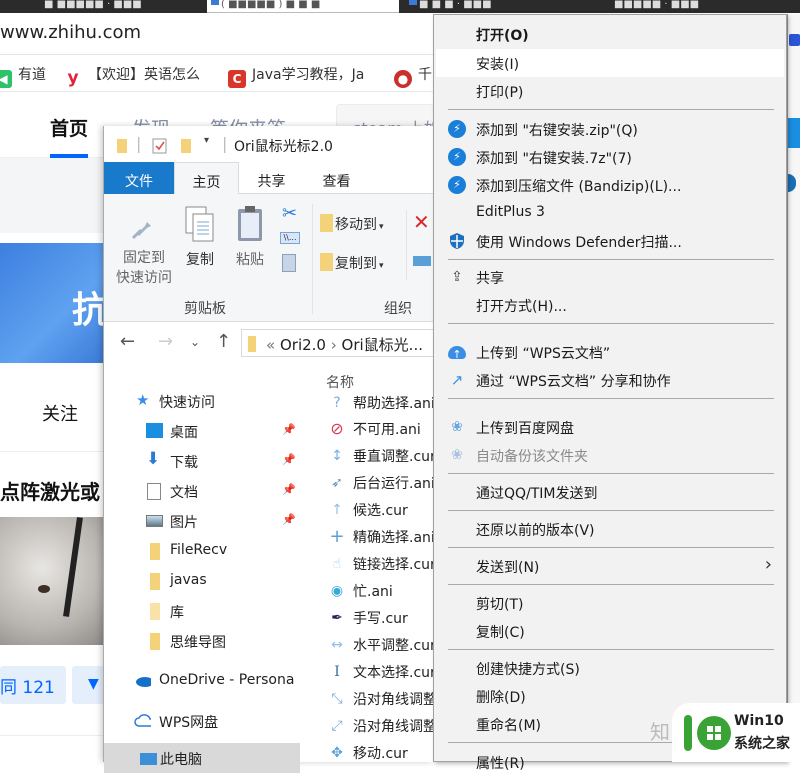 This screenshot has width=800, height=776. I want to click on bookmark-youdao: ◀ 有道, so click(23, 76).